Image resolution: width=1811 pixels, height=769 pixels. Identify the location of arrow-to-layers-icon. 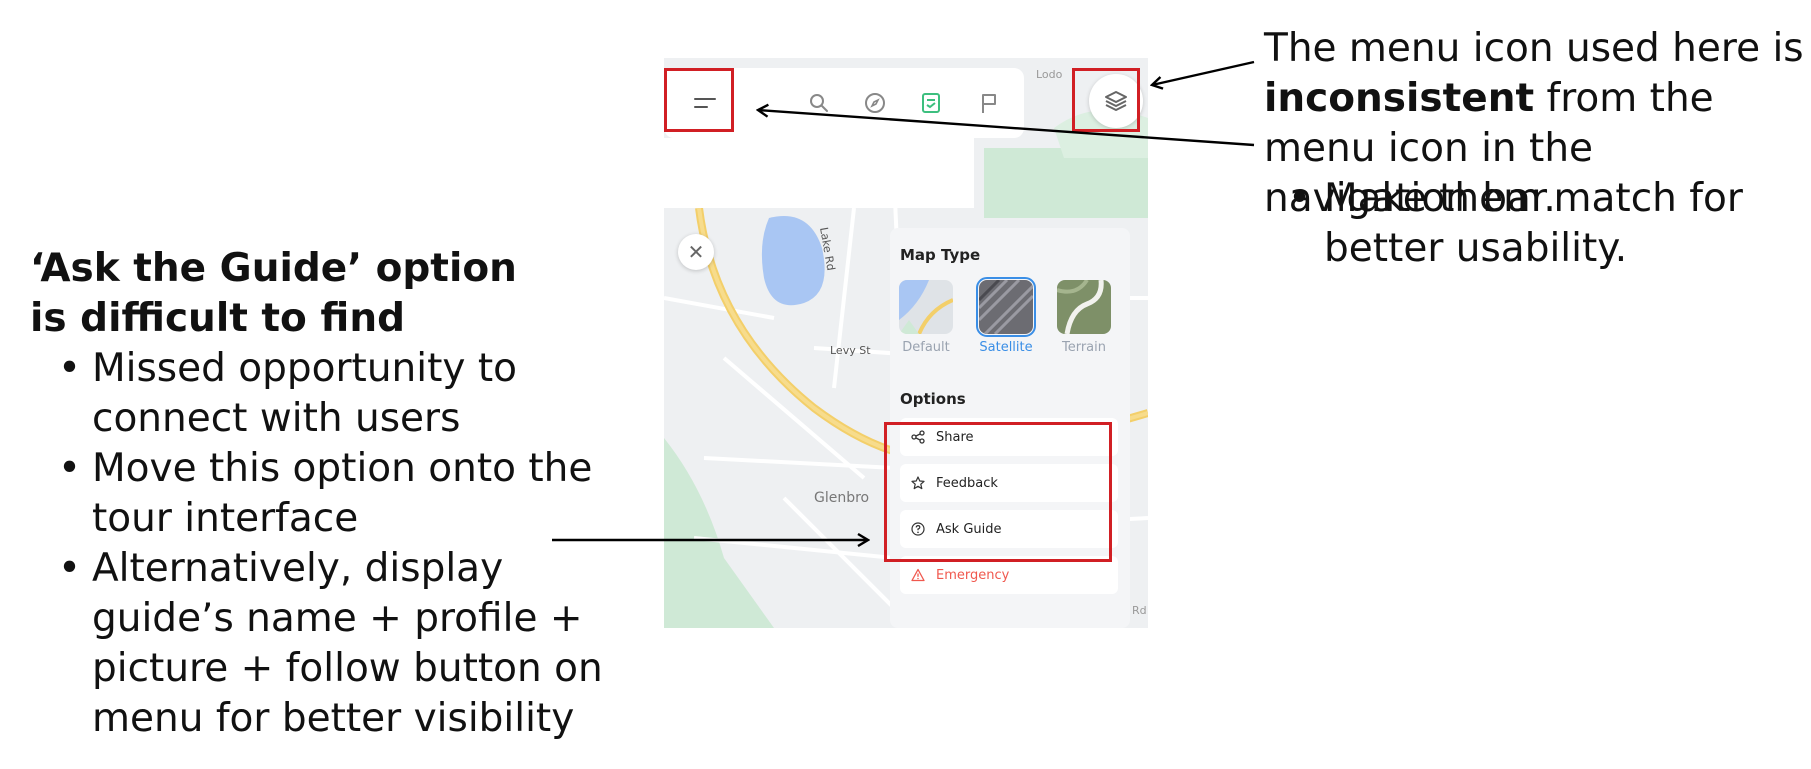
(1203, 72).